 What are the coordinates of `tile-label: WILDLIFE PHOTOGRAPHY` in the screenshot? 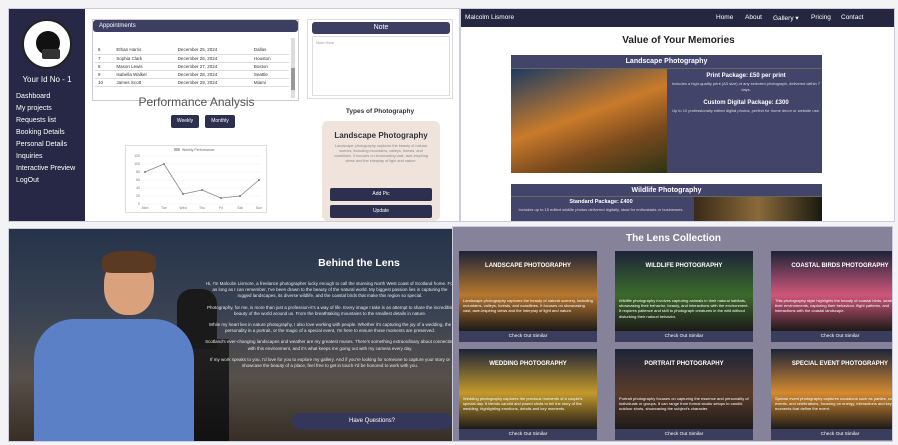 It's located at (684, 266).